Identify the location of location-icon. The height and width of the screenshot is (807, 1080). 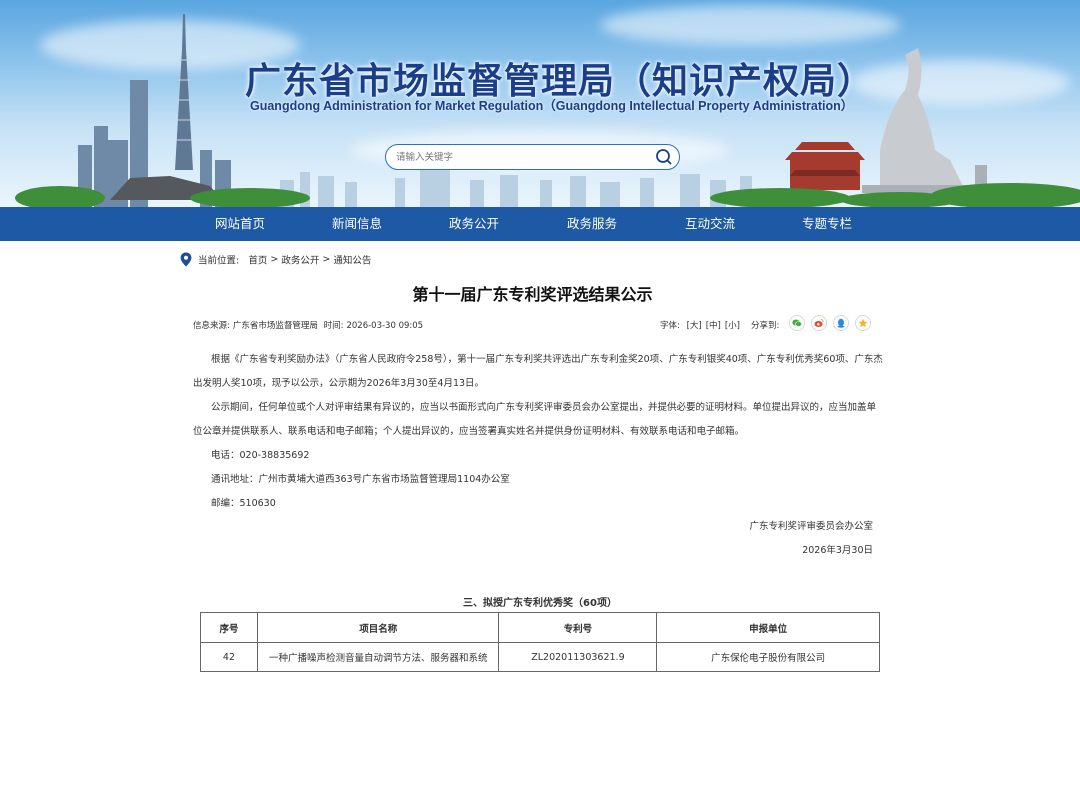
(186, 259).